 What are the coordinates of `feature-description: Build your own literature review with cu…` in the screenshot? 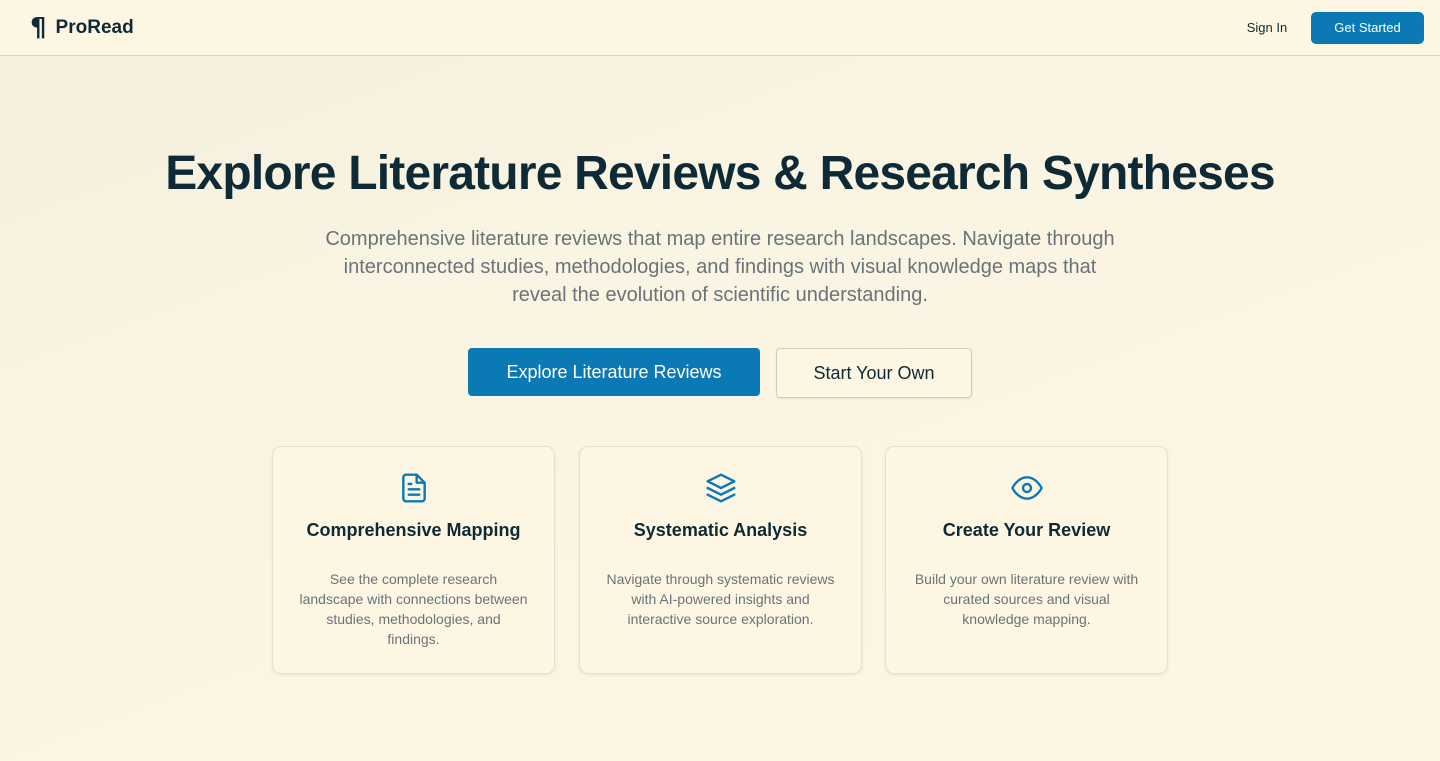 It's located at (1026, 599).